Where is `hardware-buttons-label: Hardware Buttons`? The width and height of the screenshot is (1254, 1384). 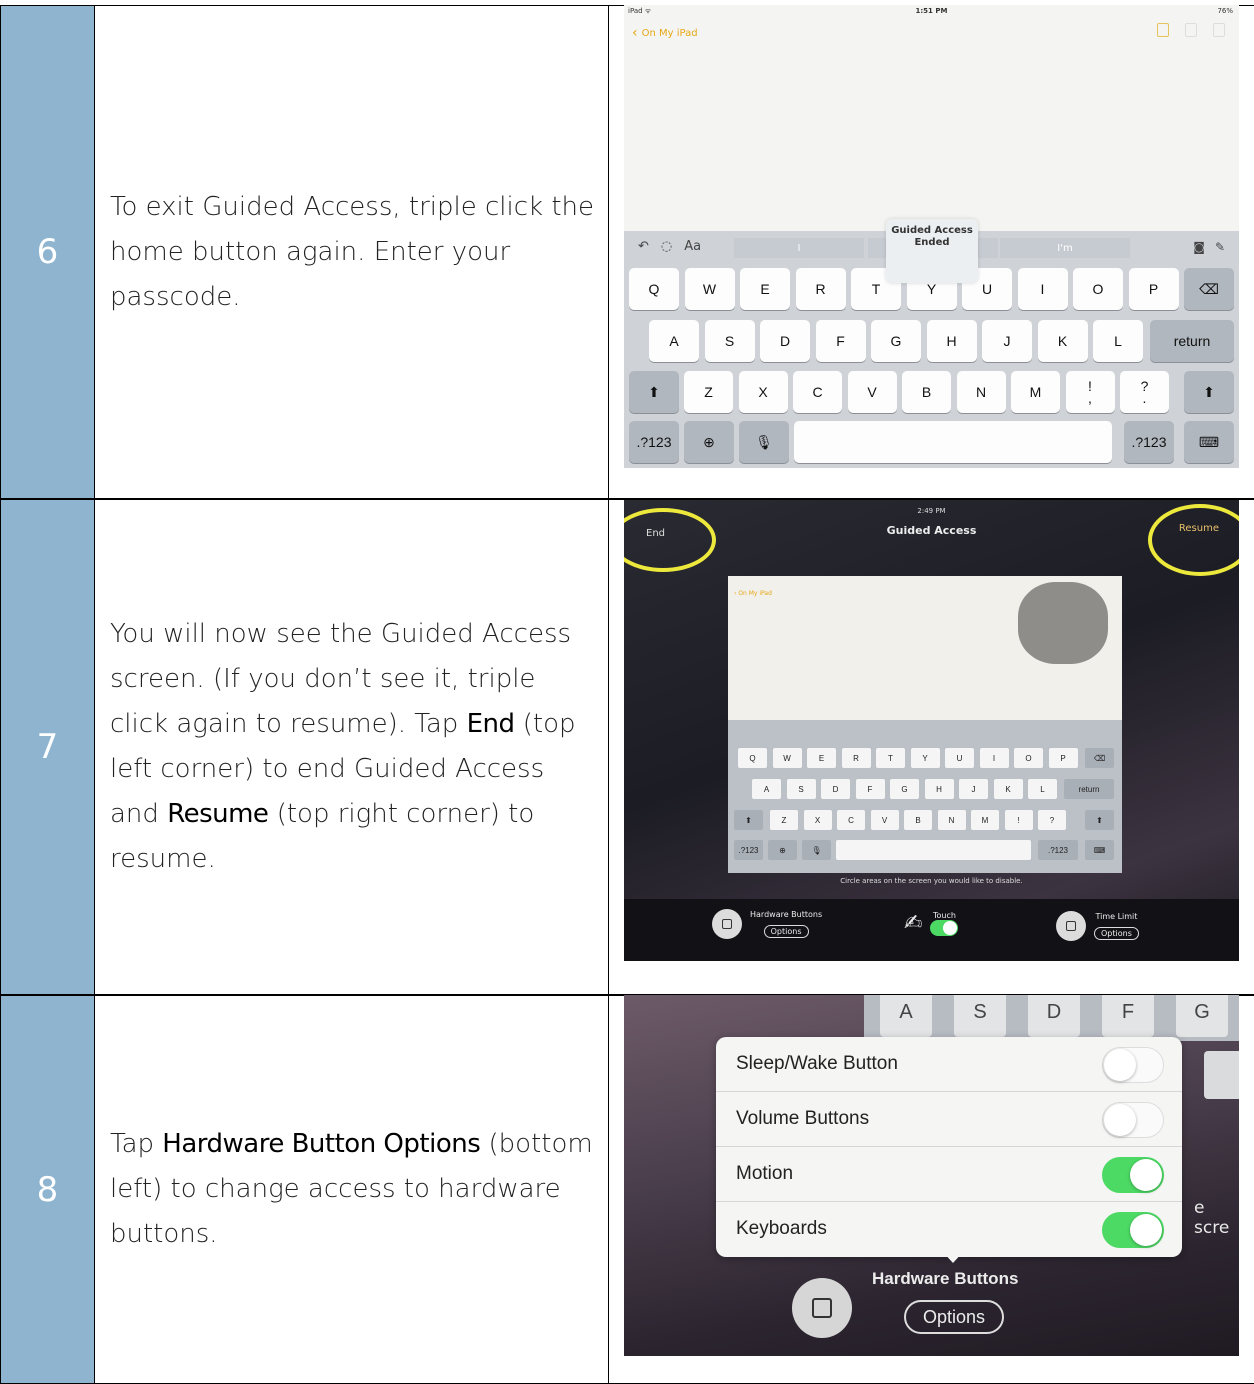
hardware-buttons-label: Hardware Buttons is located at coordinates (945, 1278).